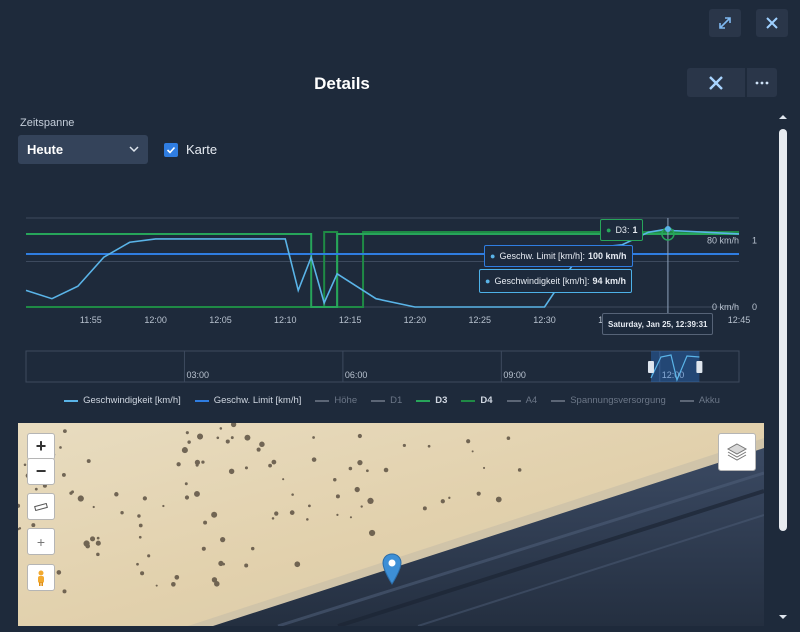 This screenshot has height=632, width=800. I want to click on y-left-tick-label: 0 km/h, so click(725, 307).